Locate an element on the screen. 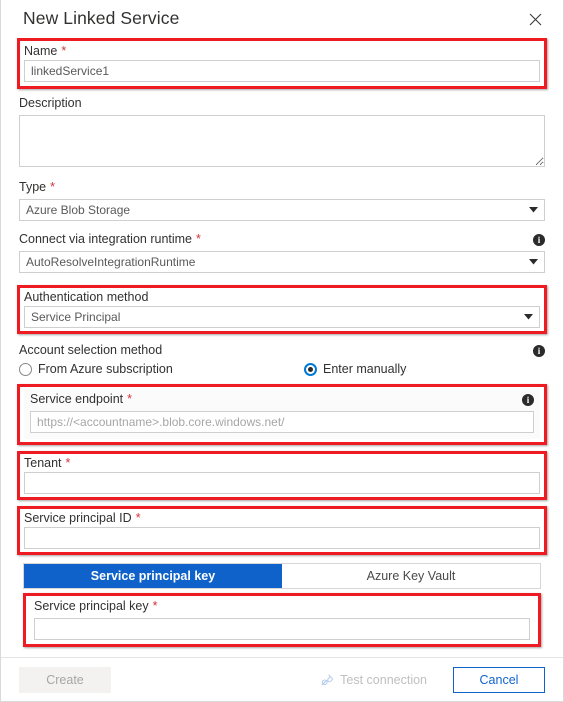 The width and height of the screenshot is (564, 702). info-icon-service-endpoint: i is located at coordinates (528, 399).